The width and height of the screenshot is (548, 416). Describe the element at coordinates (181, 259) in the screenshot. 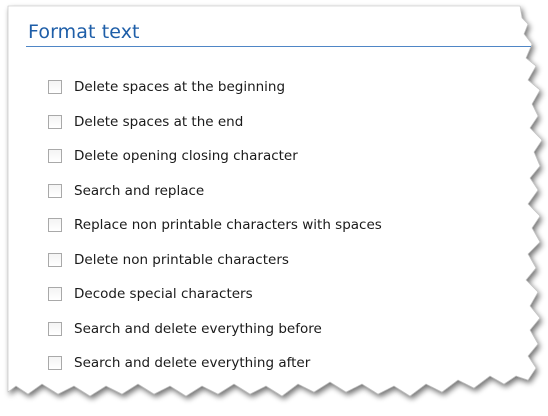

I see `option-label: Delete non printable characters` at that location.